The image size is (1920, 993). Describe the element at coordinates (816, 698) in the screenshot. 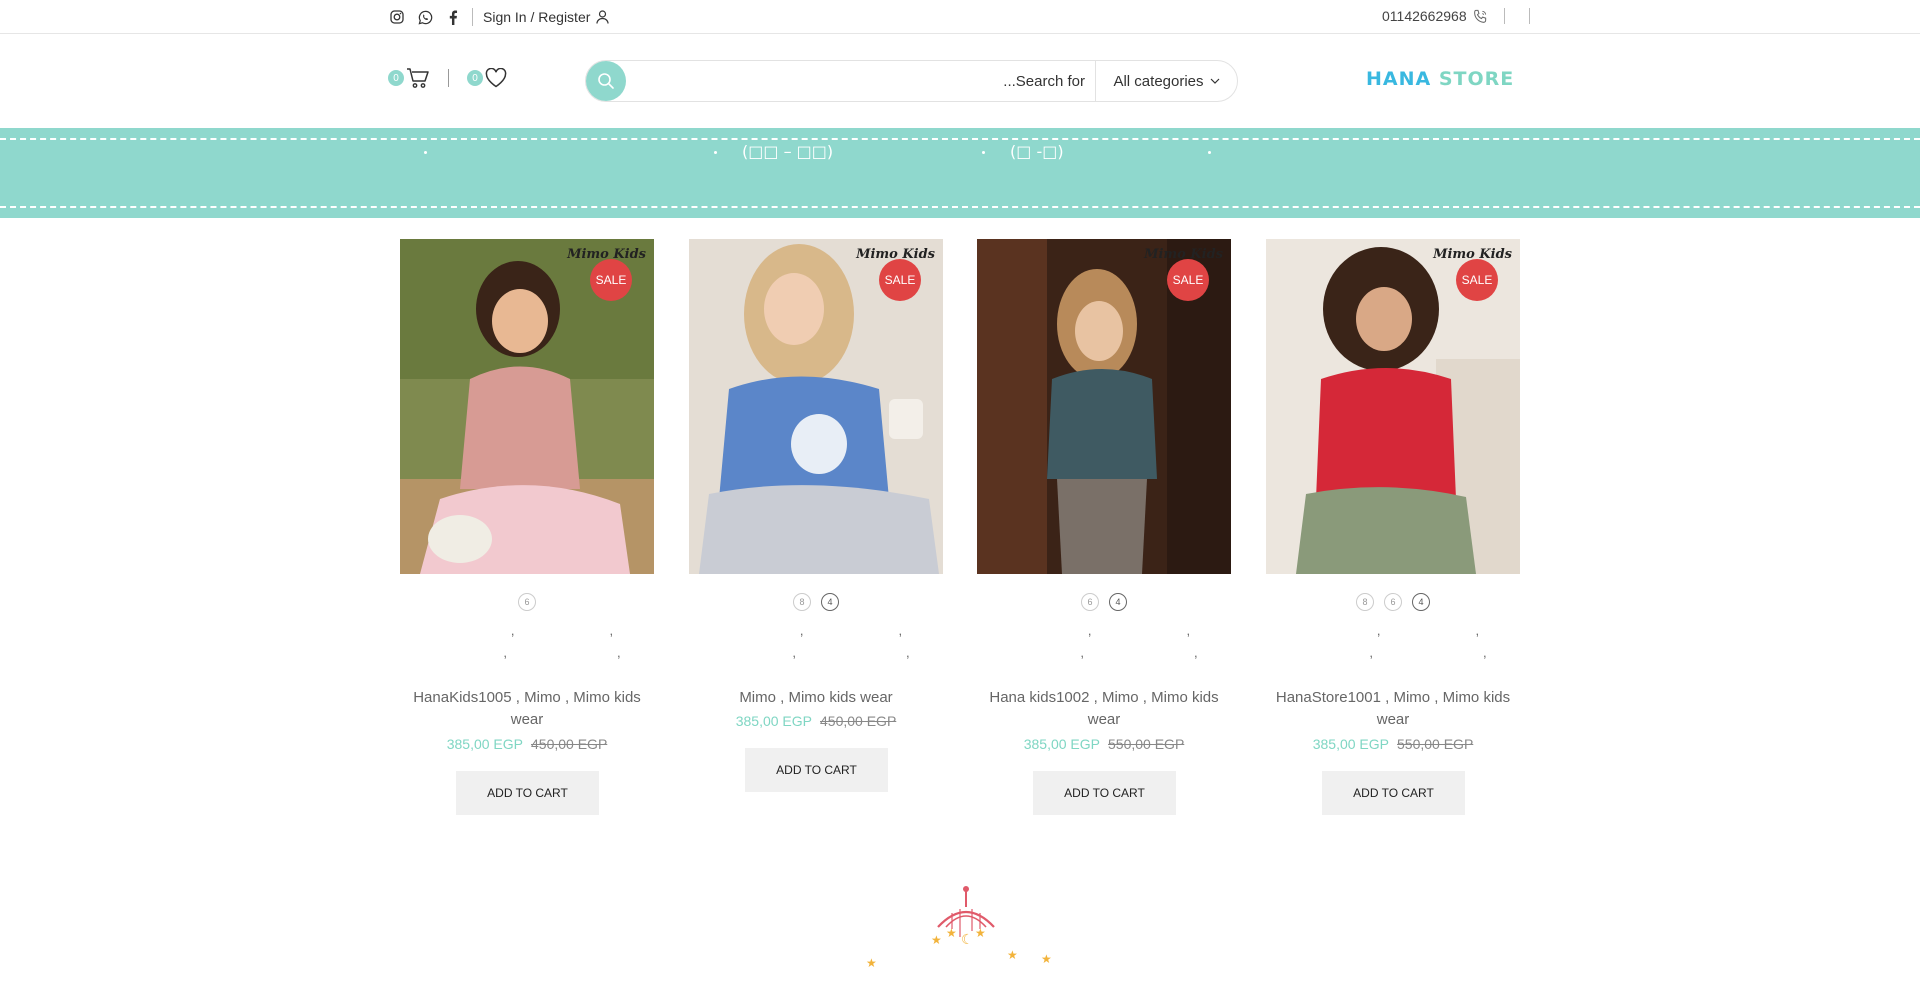

I see `product-title: Mimo , Mimo kids wear` at that location.